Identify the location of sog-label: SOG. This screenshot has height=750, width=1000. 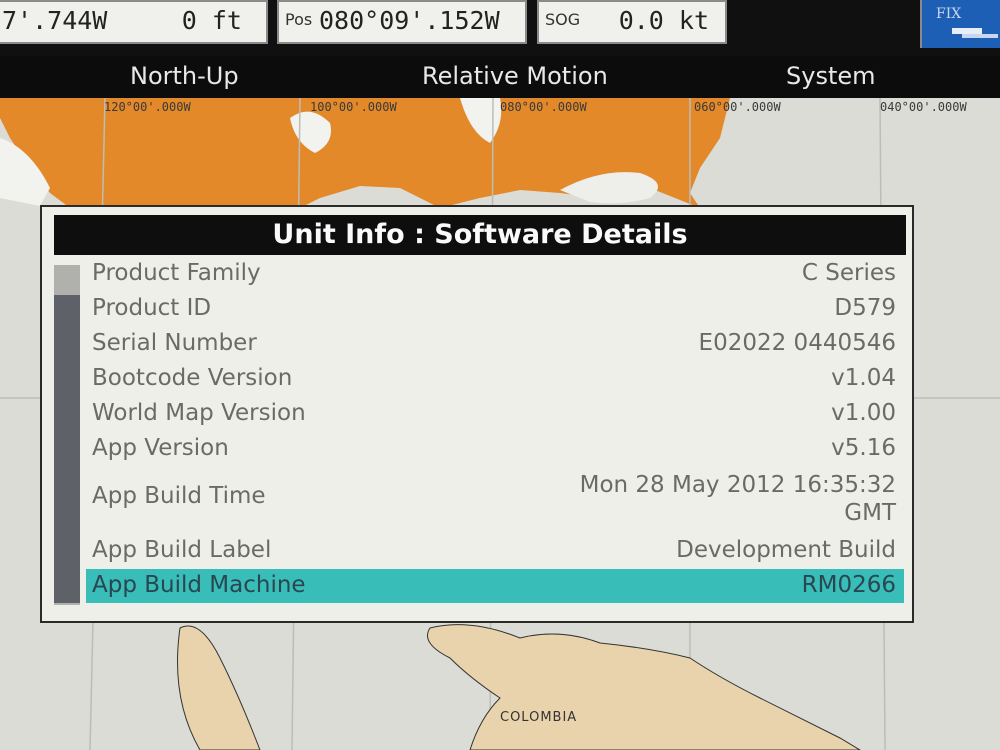
(563, 19).